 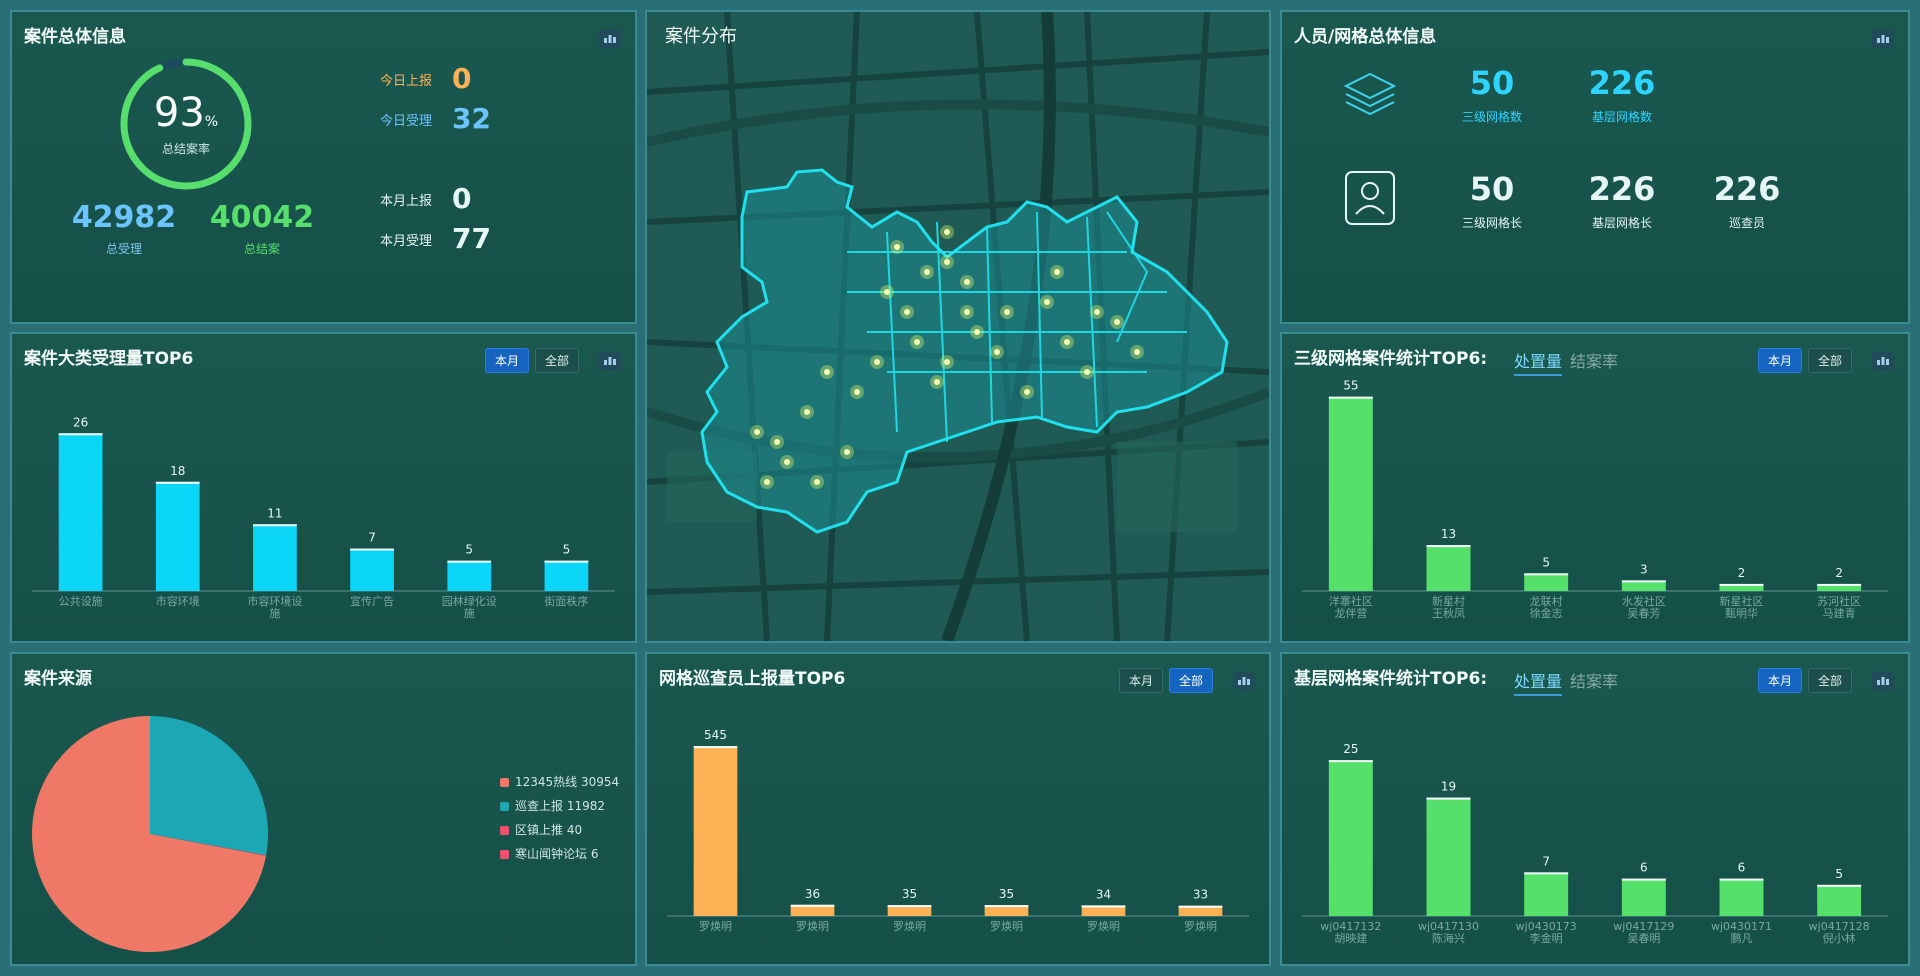 I want to click on bar-value-label: 19, so click(x=1448, y=787).